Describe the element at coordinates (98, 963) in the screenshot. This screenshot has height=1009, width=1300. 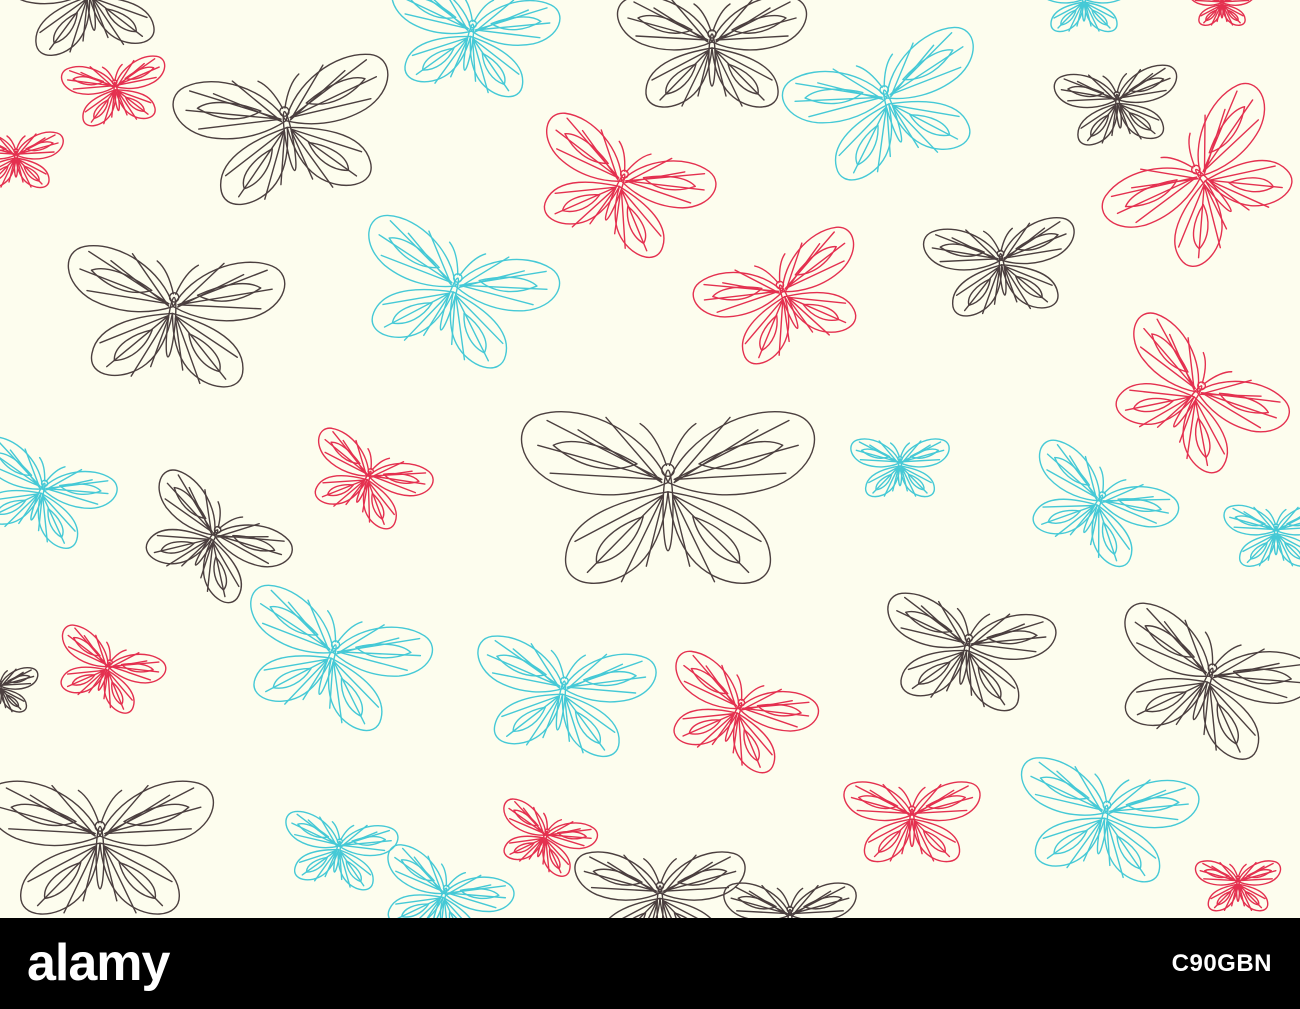
I see `alamy-logo: alamy` at that location.